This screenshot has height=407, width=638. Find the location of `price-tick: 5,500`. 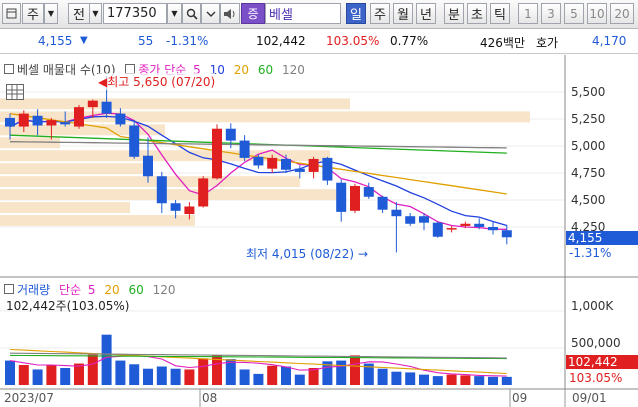

price-tick: 5,500 is located at coordinates (588, 92).